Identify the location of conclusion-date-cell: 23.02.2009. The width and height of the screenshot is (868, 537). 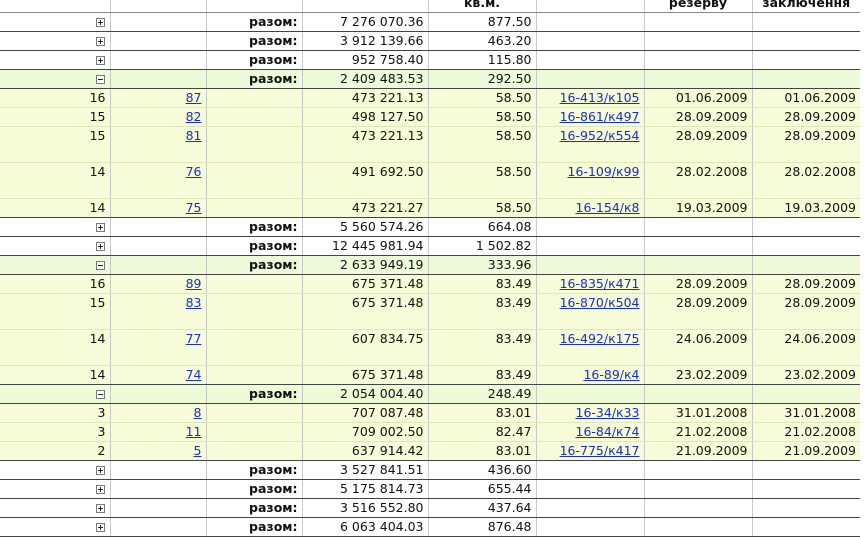
(805, 375).